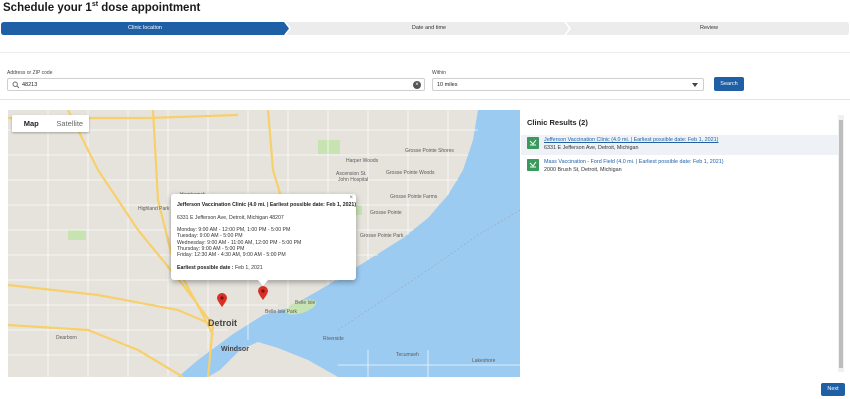  What do you see at coordinates (102, 7) in the screenshot?
I see `page-title: Schedule your 1st dose appointment` at bounding box center [102, 7].